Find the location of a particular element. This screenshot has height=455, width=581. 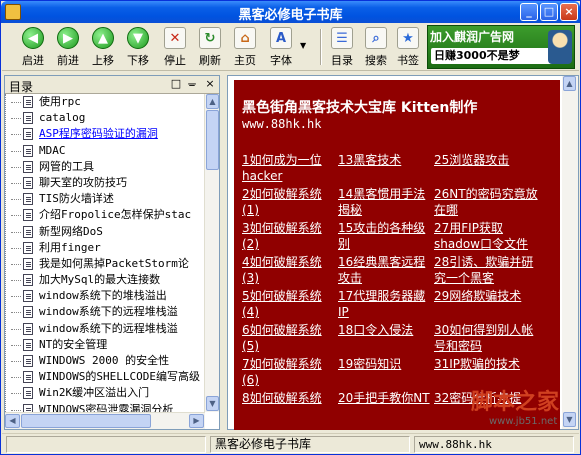

scroll-up-icon: ▲ is located at coordinates (212, 101).